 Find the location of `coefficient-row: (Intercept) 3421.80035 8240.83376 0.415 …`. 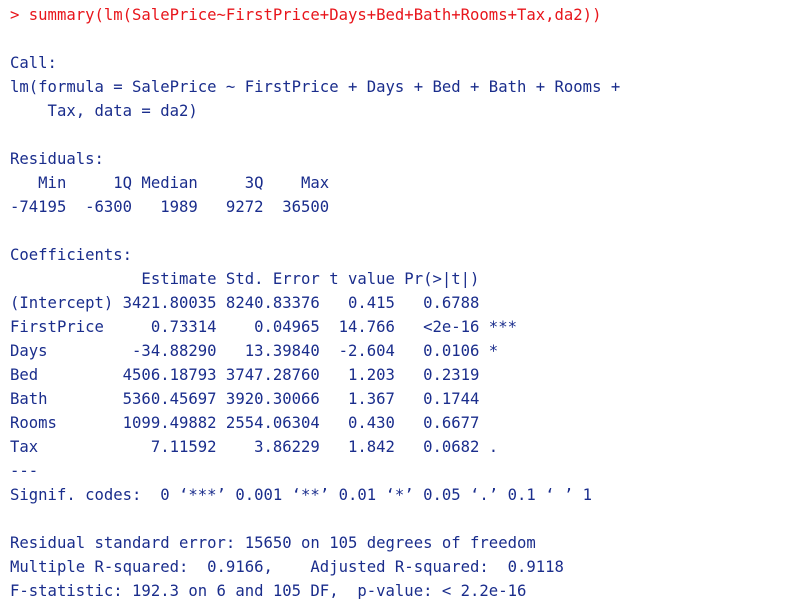

coefficient-row: (Intercept) 3421.80035 8240.83376 0.415 … is located at coordinates (263, 303).